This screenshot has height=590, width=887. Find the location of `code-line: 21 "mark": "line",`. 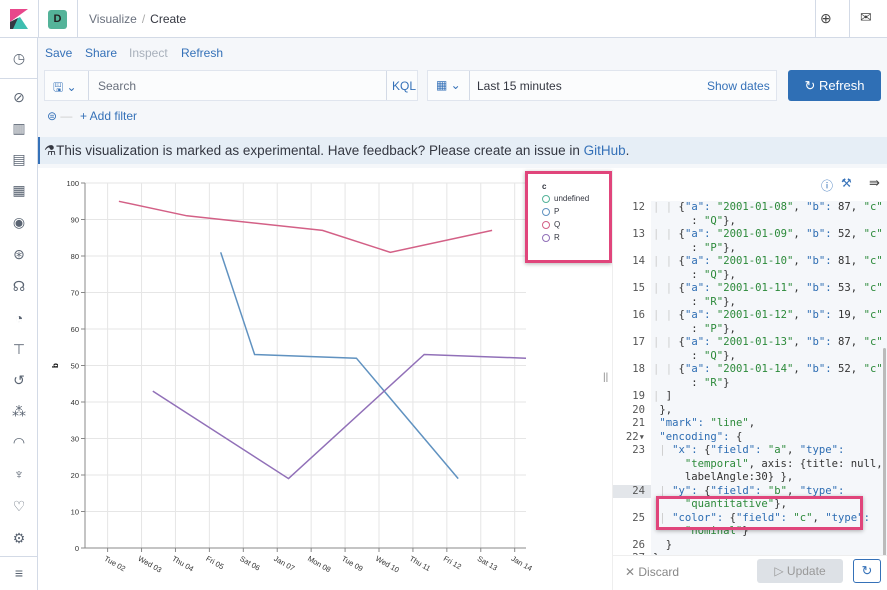

code-line: 21 "mark": "line", is located at coordinates (750, 424).